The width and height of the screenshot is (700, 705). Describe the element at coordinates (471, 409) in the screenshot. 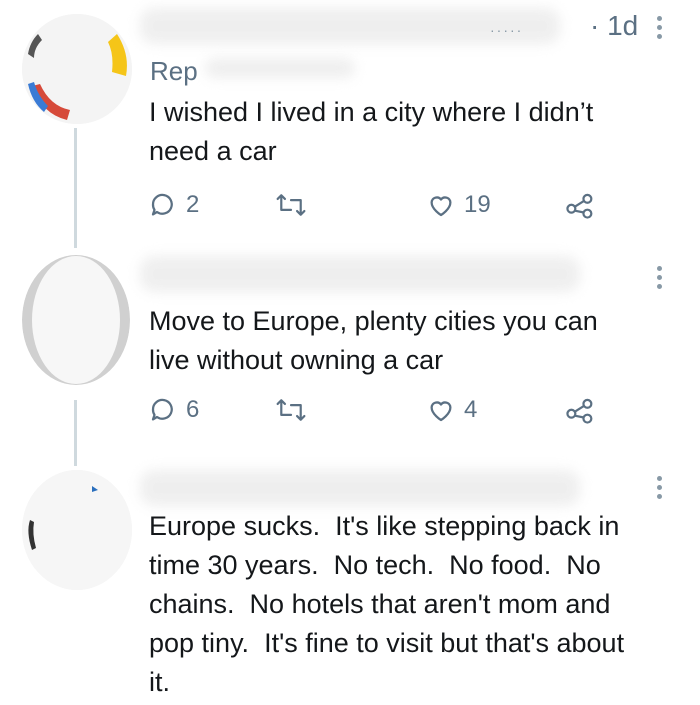

I see `like-count: 4` at that location.